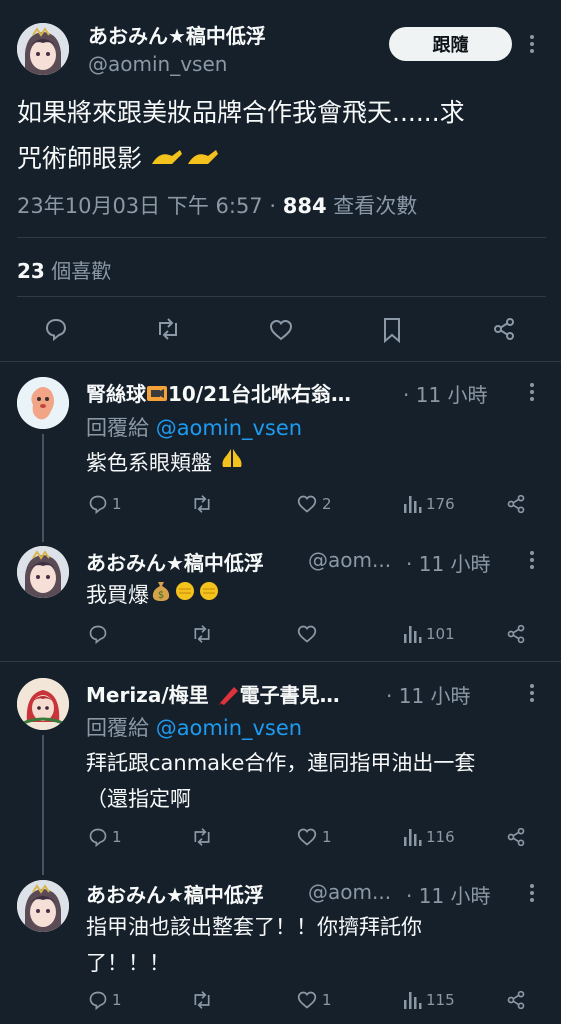 Image resolution: width=561 pixels, height=1024 pixels. I want to click on timestamp: 23年10月03日 下午 6:57, so click(140, 206).